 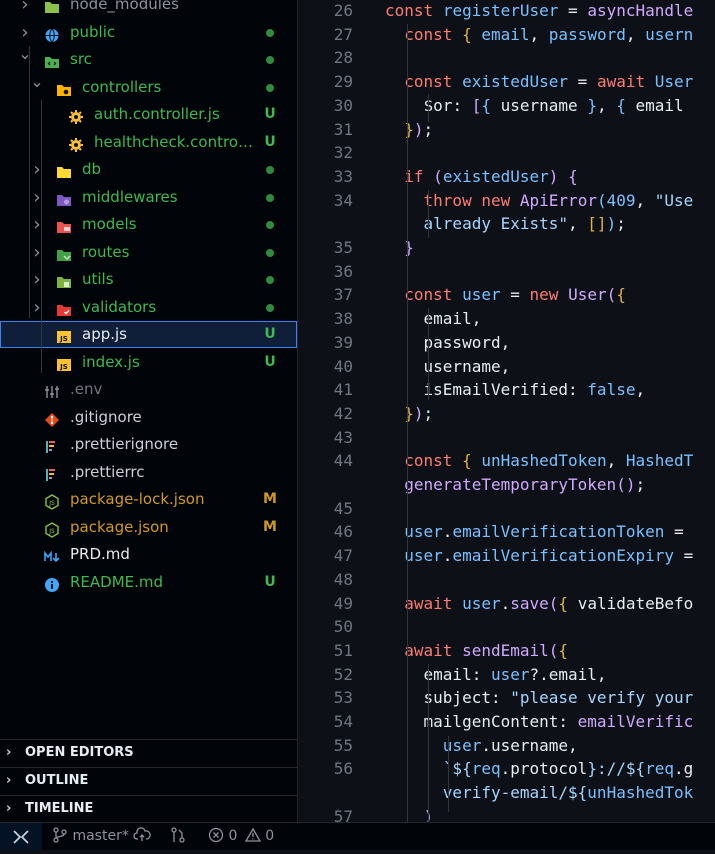 I want to click on line-number: 35, so click(x=343, y=247).